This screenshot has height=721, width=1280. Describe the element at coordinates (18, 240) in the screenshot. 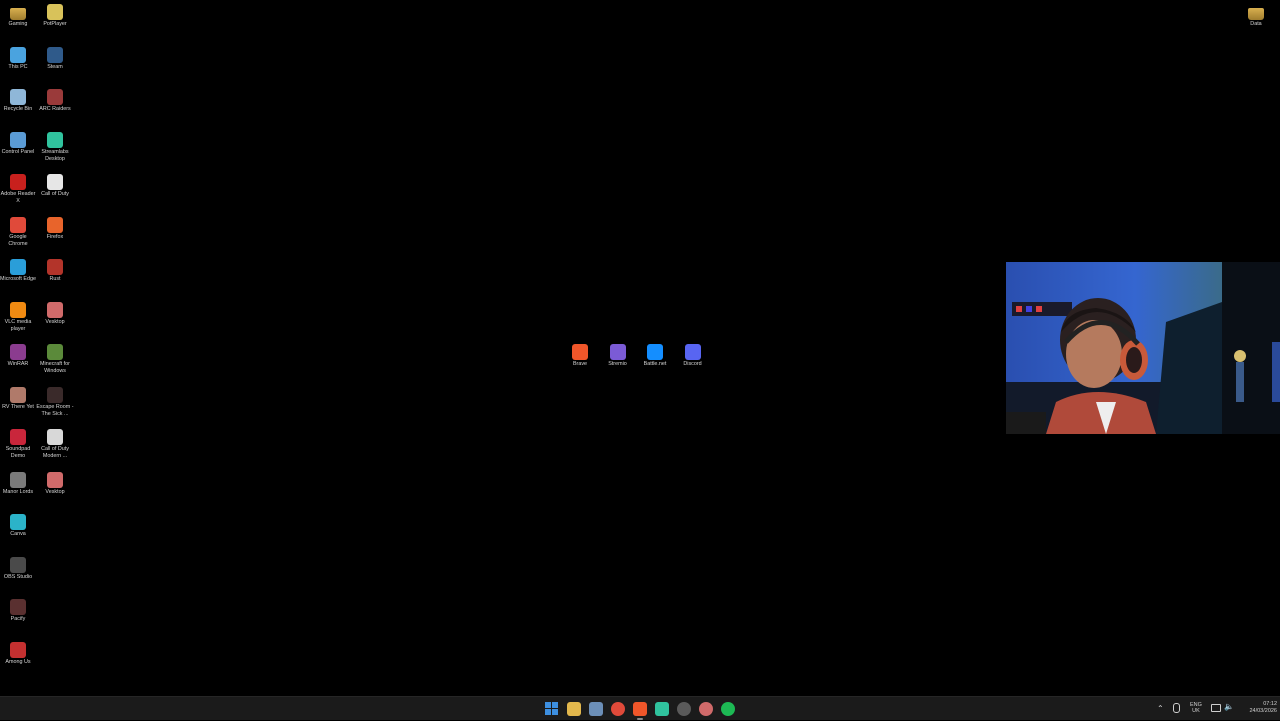

I see `desktop-shortcut-label: Google Chrome` at that location.